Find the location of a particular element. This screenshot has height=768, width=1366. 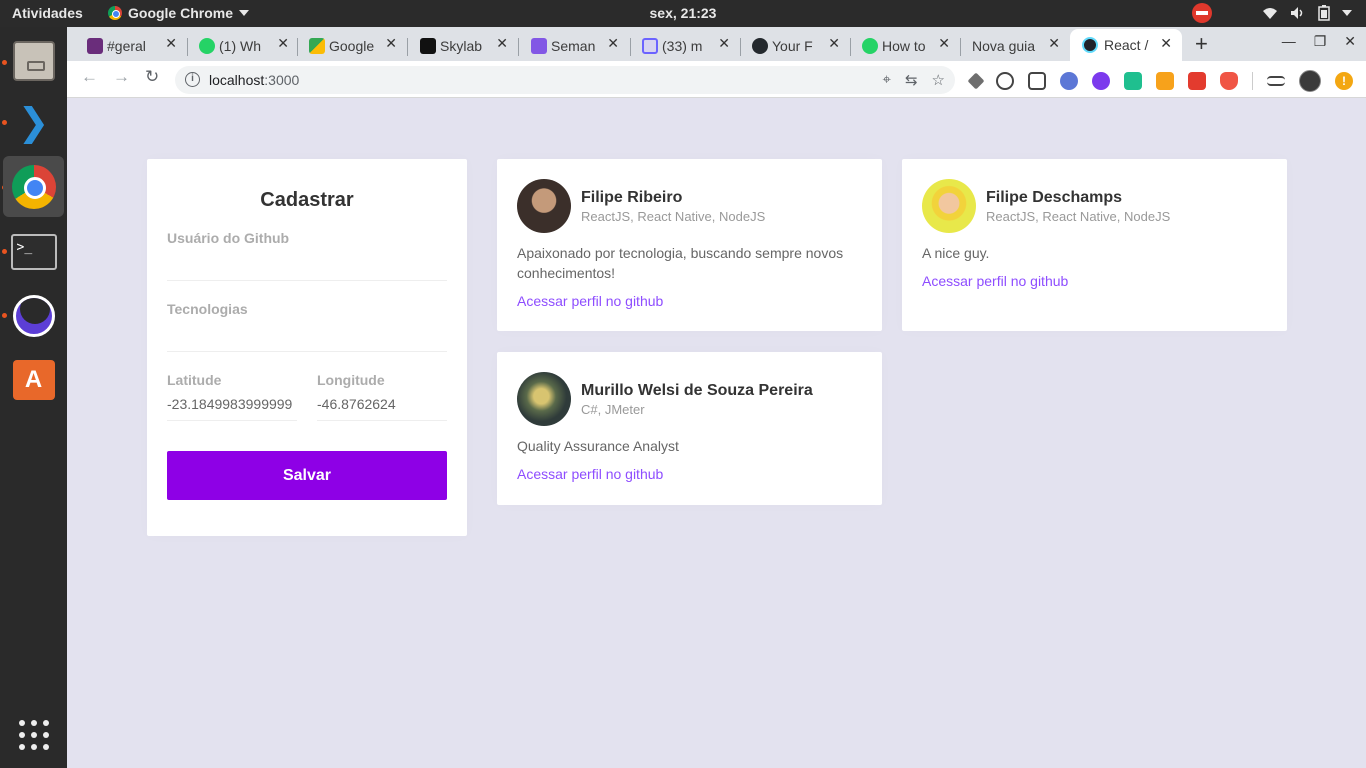

new-tab-button: + is located at coordinates (1201, 44).